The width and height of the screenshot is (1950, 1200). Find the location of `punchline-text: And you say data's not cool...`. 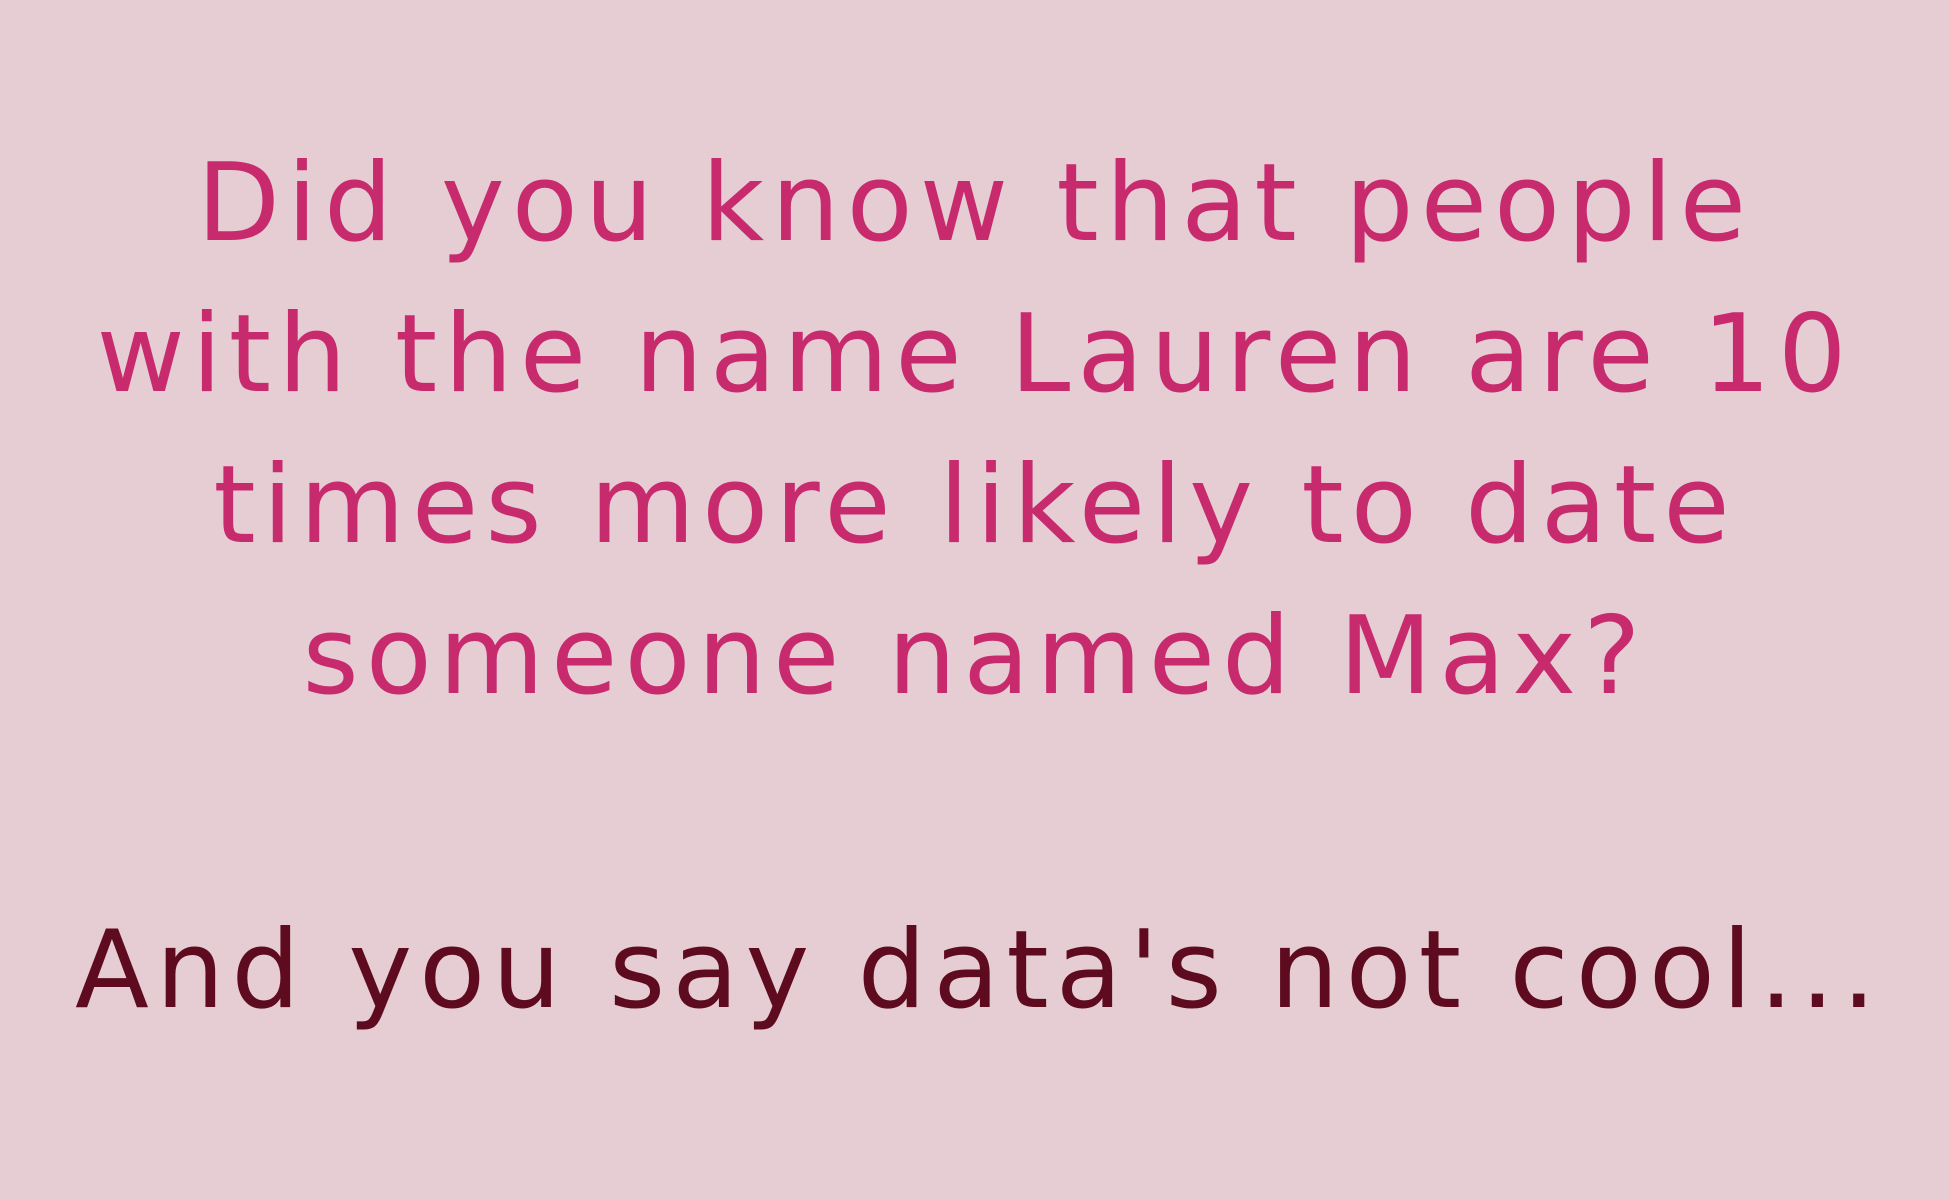

punchline-text: And you say data's not cool... is located at coordinates (979, 970).